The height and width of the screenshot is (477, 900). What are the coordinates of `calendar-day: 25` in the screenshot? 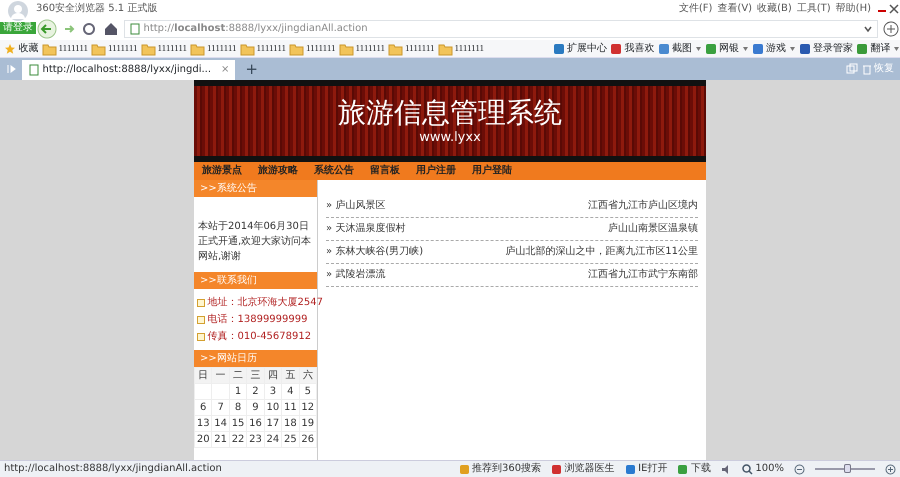 It's located at (291, 440).